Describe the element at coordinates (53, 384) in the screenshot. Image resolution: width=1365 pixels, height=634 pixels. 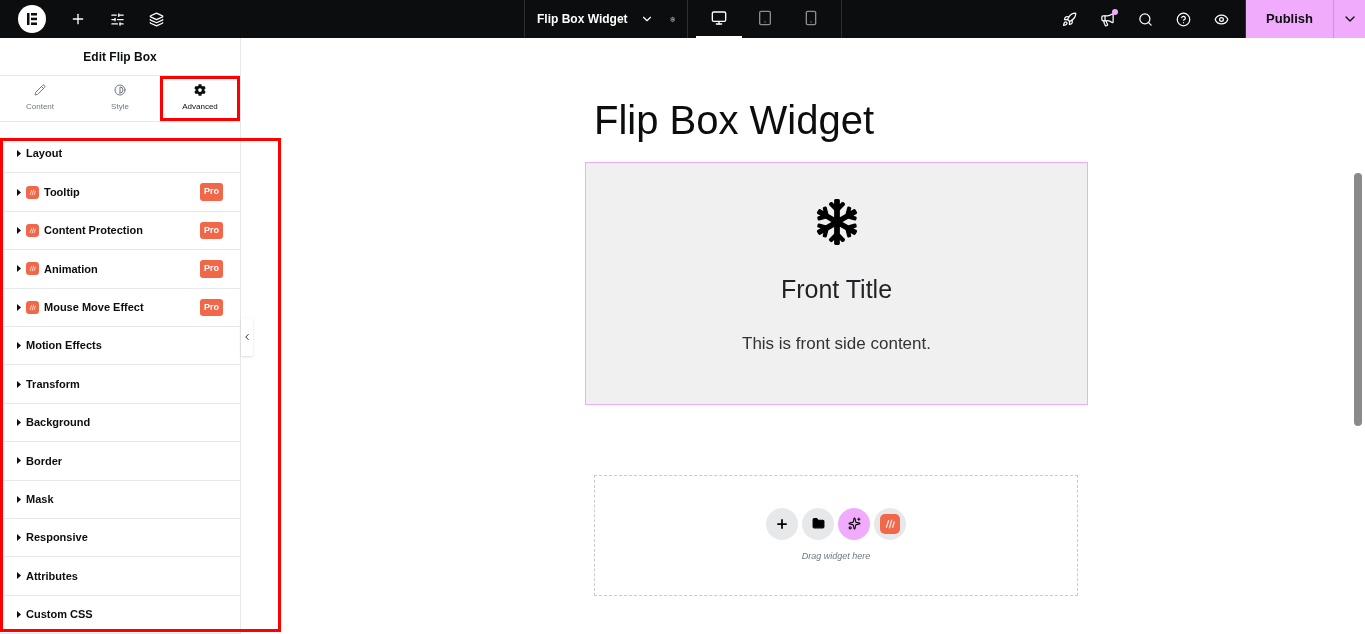
I see `section-title: Transform` at that location.